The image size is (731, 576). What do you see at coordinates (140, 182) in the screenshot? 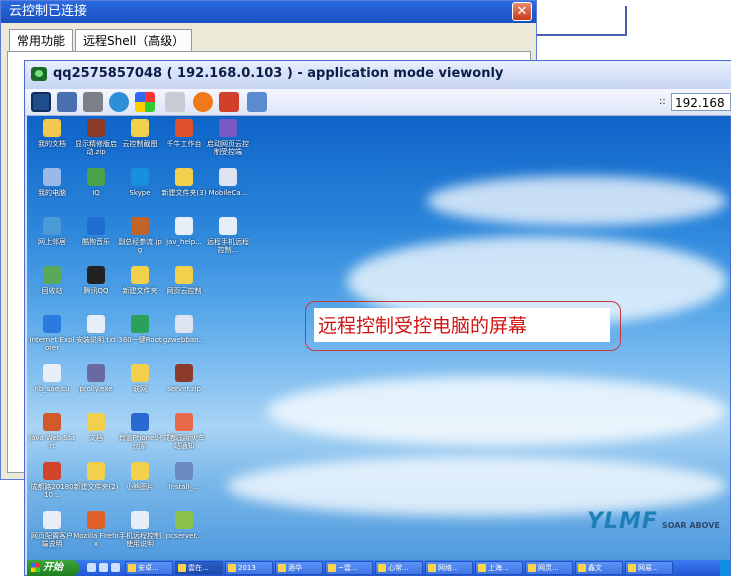
I see `desktop-icon: Skype` at bounding box center [140, 182].